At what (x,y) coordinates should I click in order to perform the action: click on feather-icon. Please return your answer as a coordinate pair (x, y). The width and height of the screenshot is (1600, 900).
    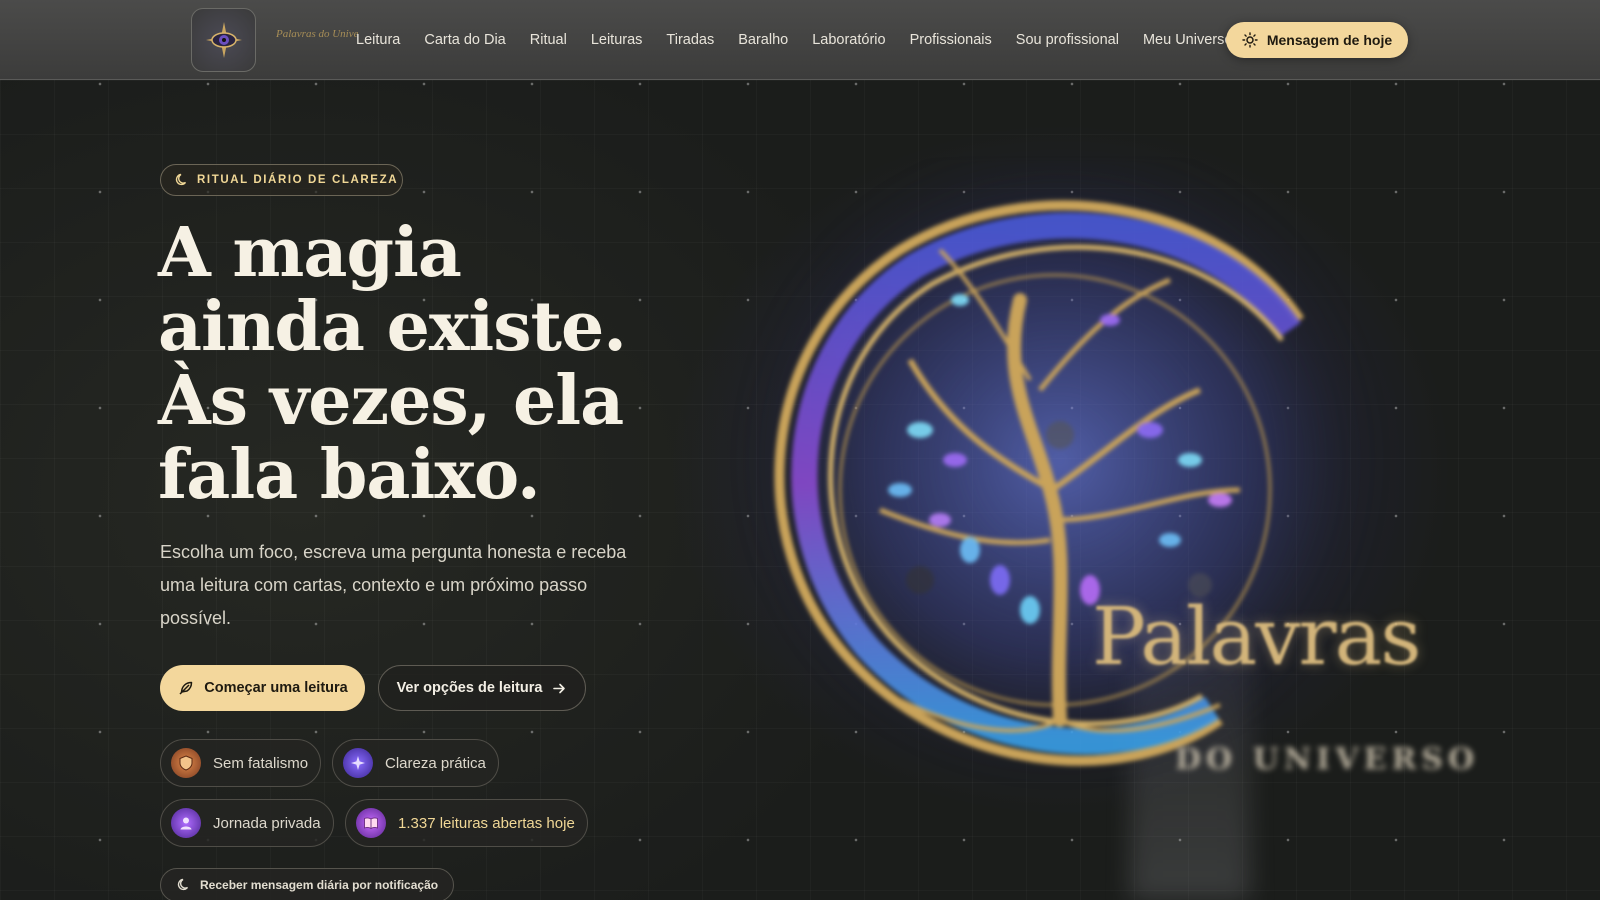
    Looking at the image, I should click on (186, 688).